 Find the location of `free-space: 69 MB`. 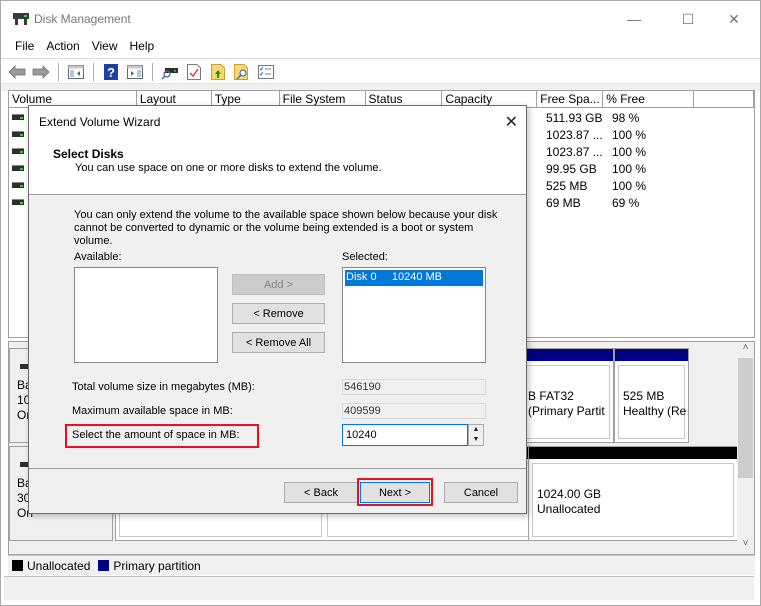

free-space: 69 MB is located at coordinates (563, 203).